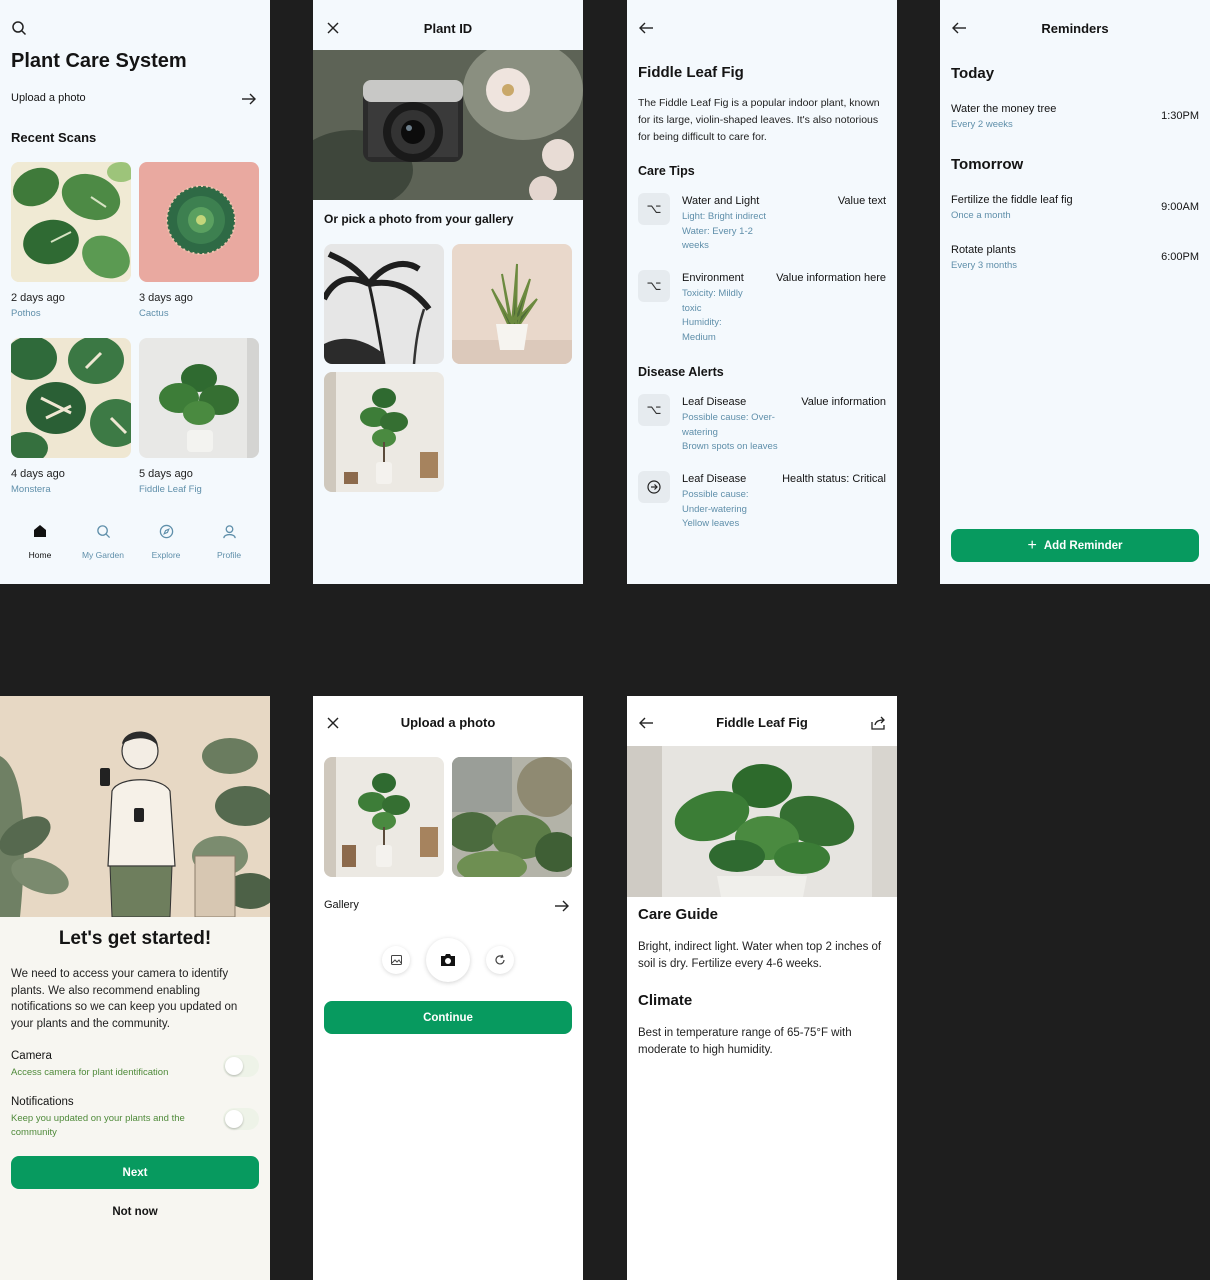 This screenshot has width=1210, height=1280. Describe the element at coordinates (713, 278) in the screenshot. I see `tip-title: Environment` at that location.